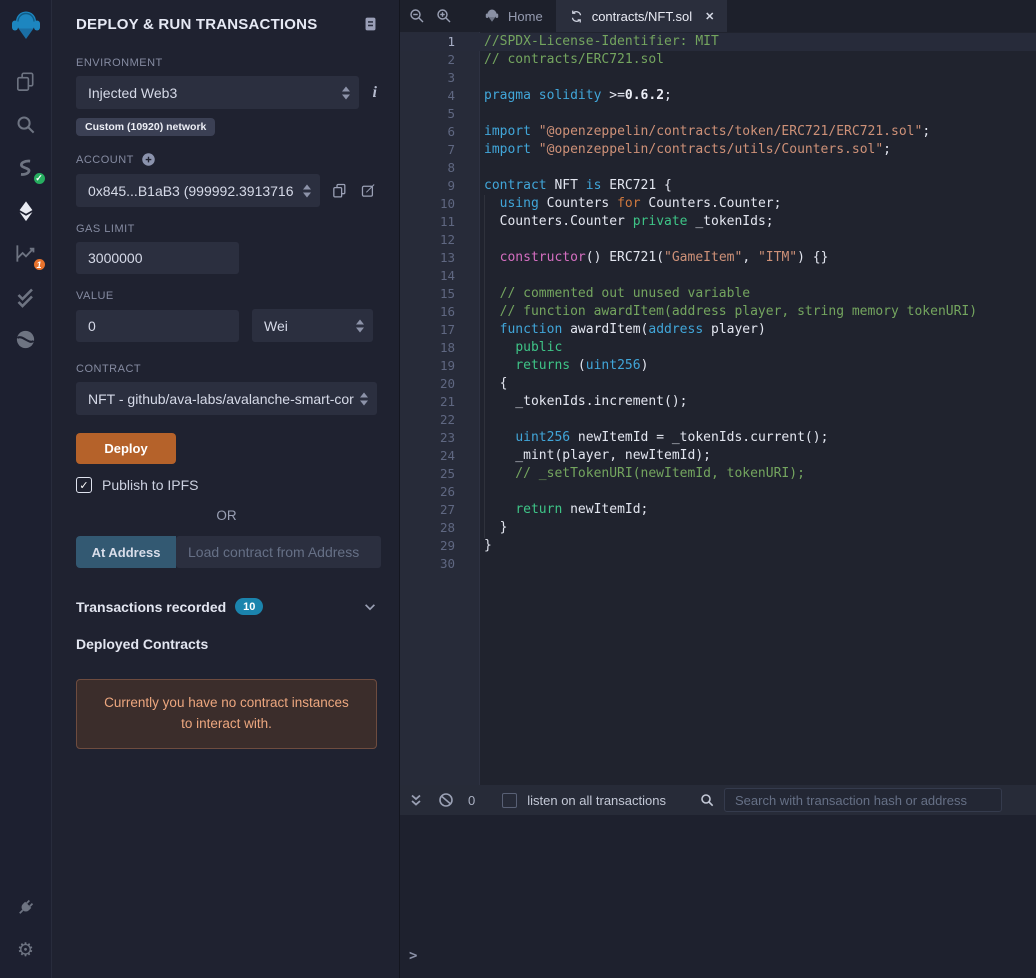  Describe the element at coordinates (39, 264) in the screenshot. I see `analysis-count-badge: 1` at that location.